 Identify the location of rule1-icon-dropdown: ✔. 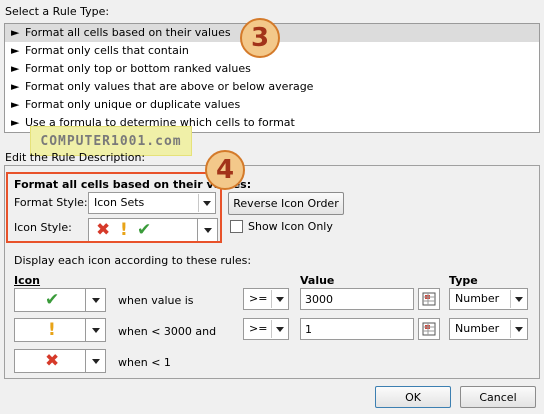
(60, 300).